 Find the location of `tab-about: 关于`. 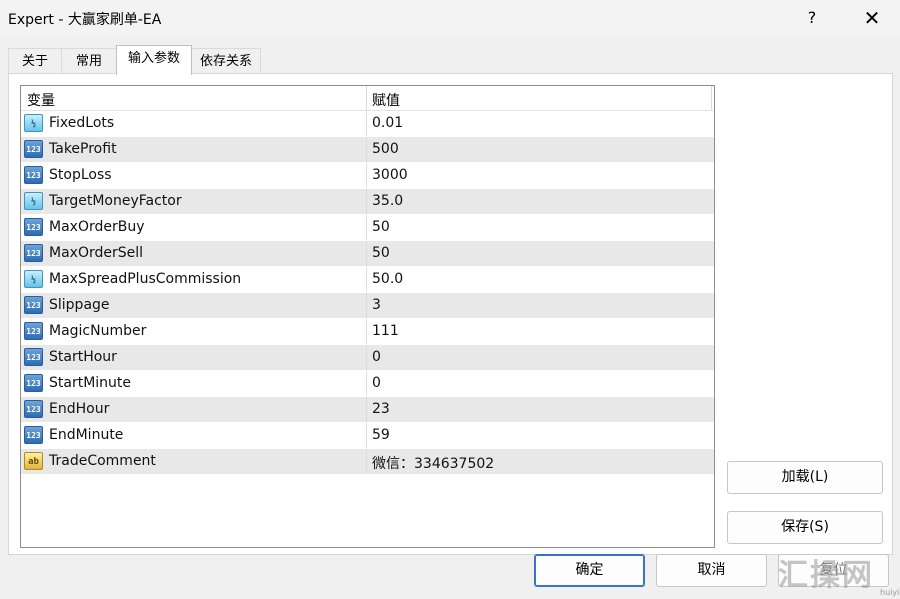

tab-about: 关于 is located at coordinates (35, 61).